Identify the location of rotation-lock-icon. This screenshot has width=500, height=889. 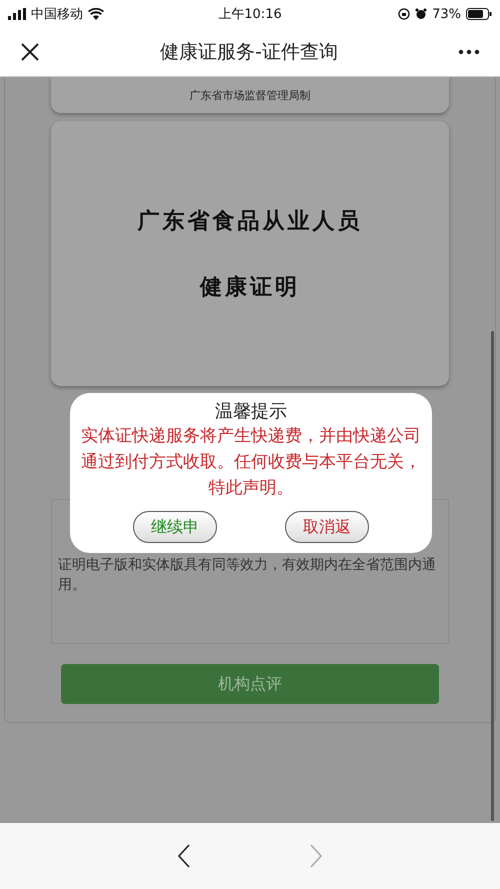
(404, 14).